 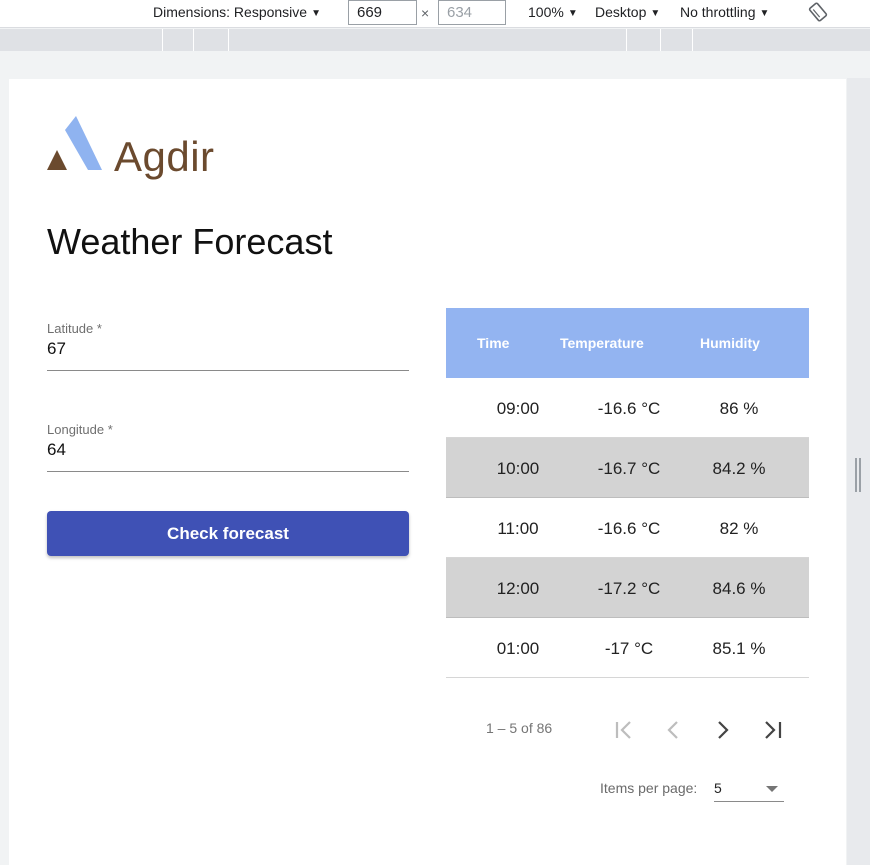 I want to click on height-input: 634, so click(x=472, y=12).